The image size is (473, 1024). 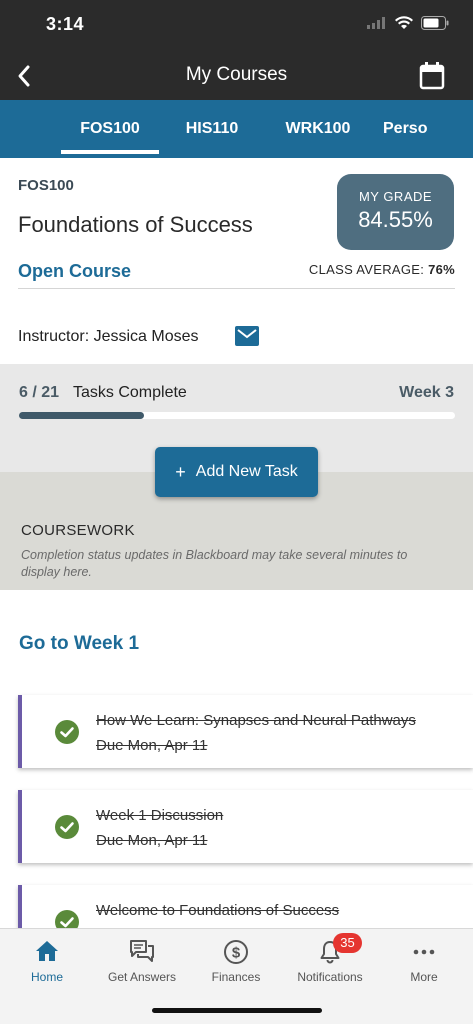 I want to click on progress-fill, so click(x=81, y=415).